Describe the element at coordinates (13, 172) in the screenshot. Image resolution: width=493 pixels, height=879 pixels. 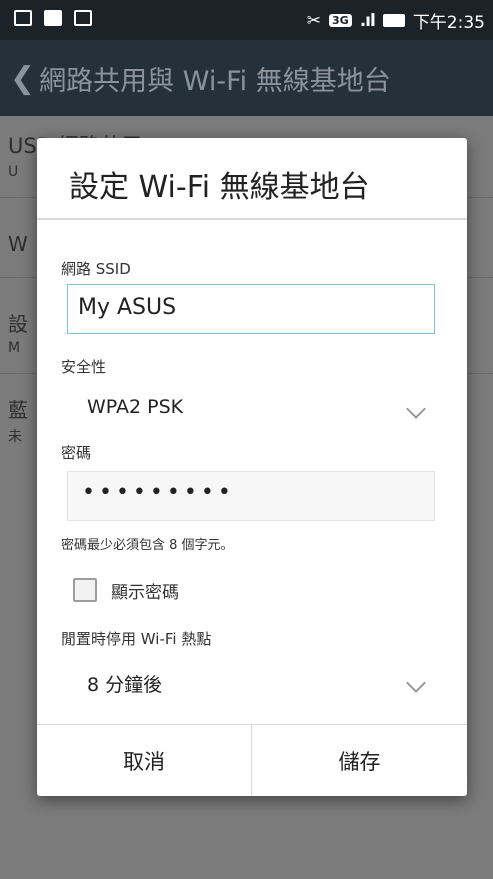
I see `list-item-subtitle: U` at that location.